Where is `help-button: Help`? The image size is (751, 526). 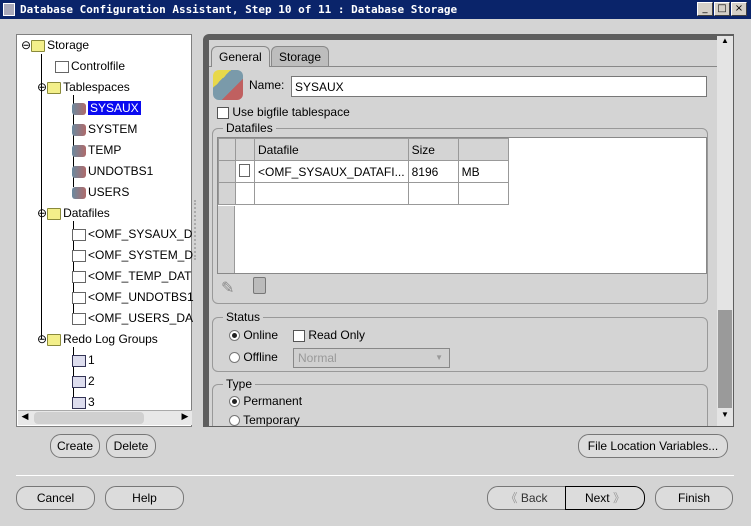
help-button: Help is located at coordinates (144, 498).